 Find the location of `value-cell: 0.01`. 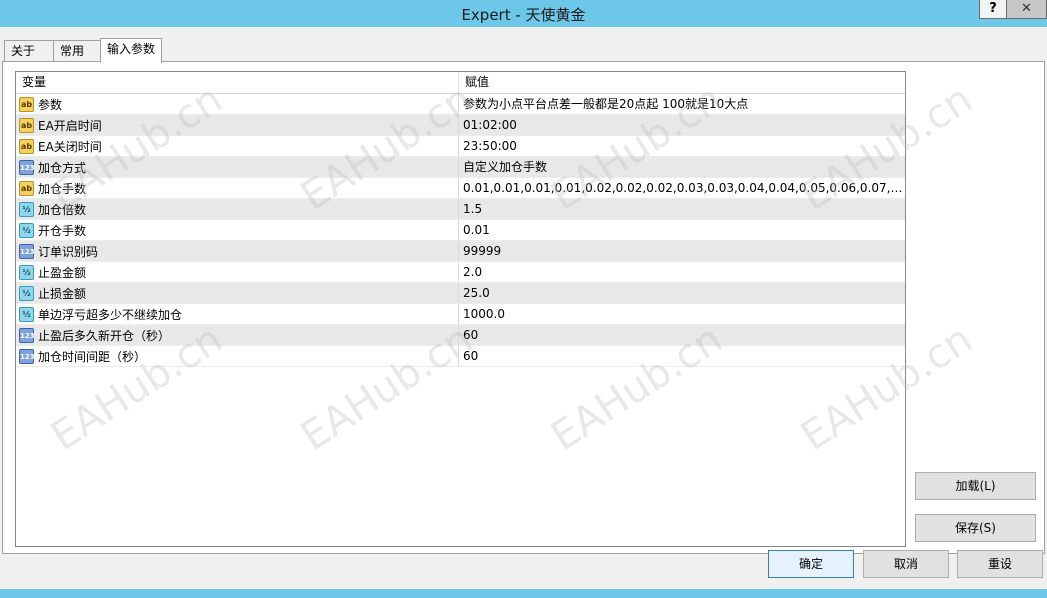

value-cell: 0.01 is located at coordinates (682, 230).